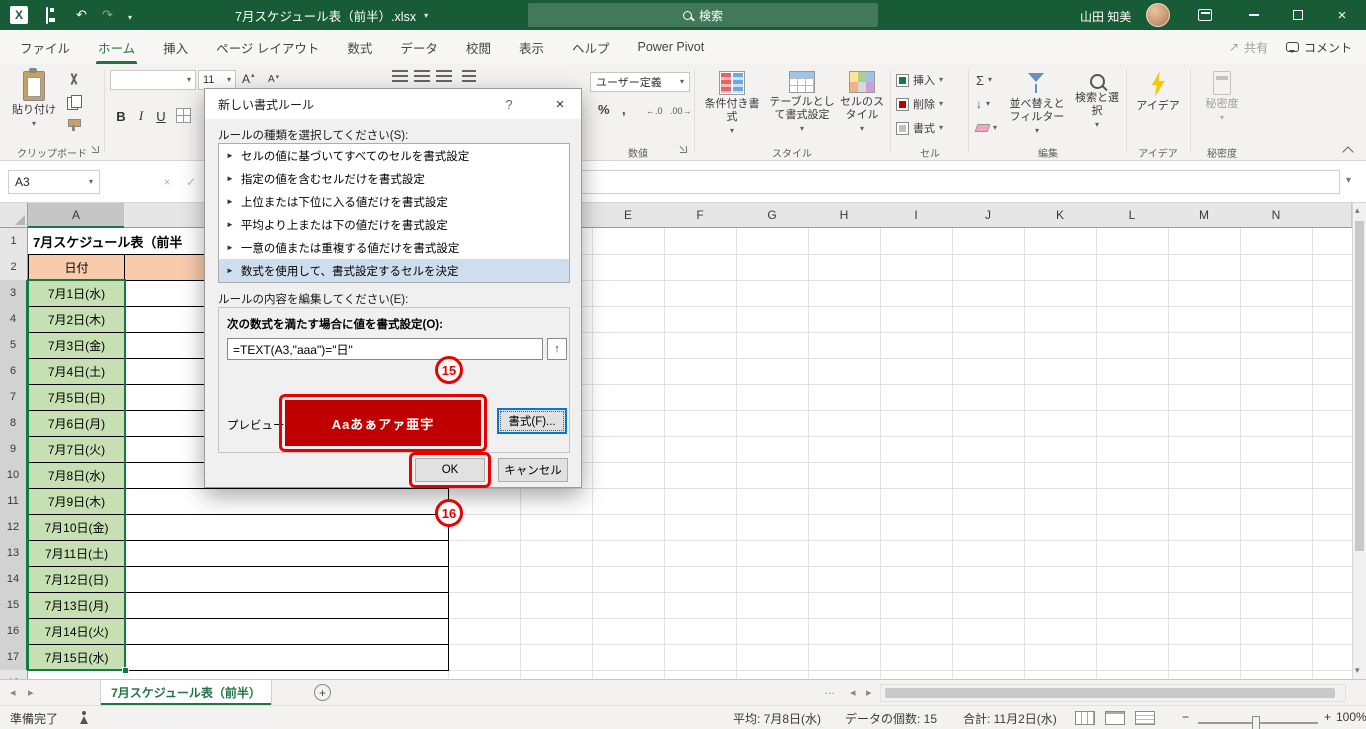 The height and width of the screenshot is (729, 1366). I want to click on sheet-tab-active: 7月スケジュール表（前半）, so click(186, 692).